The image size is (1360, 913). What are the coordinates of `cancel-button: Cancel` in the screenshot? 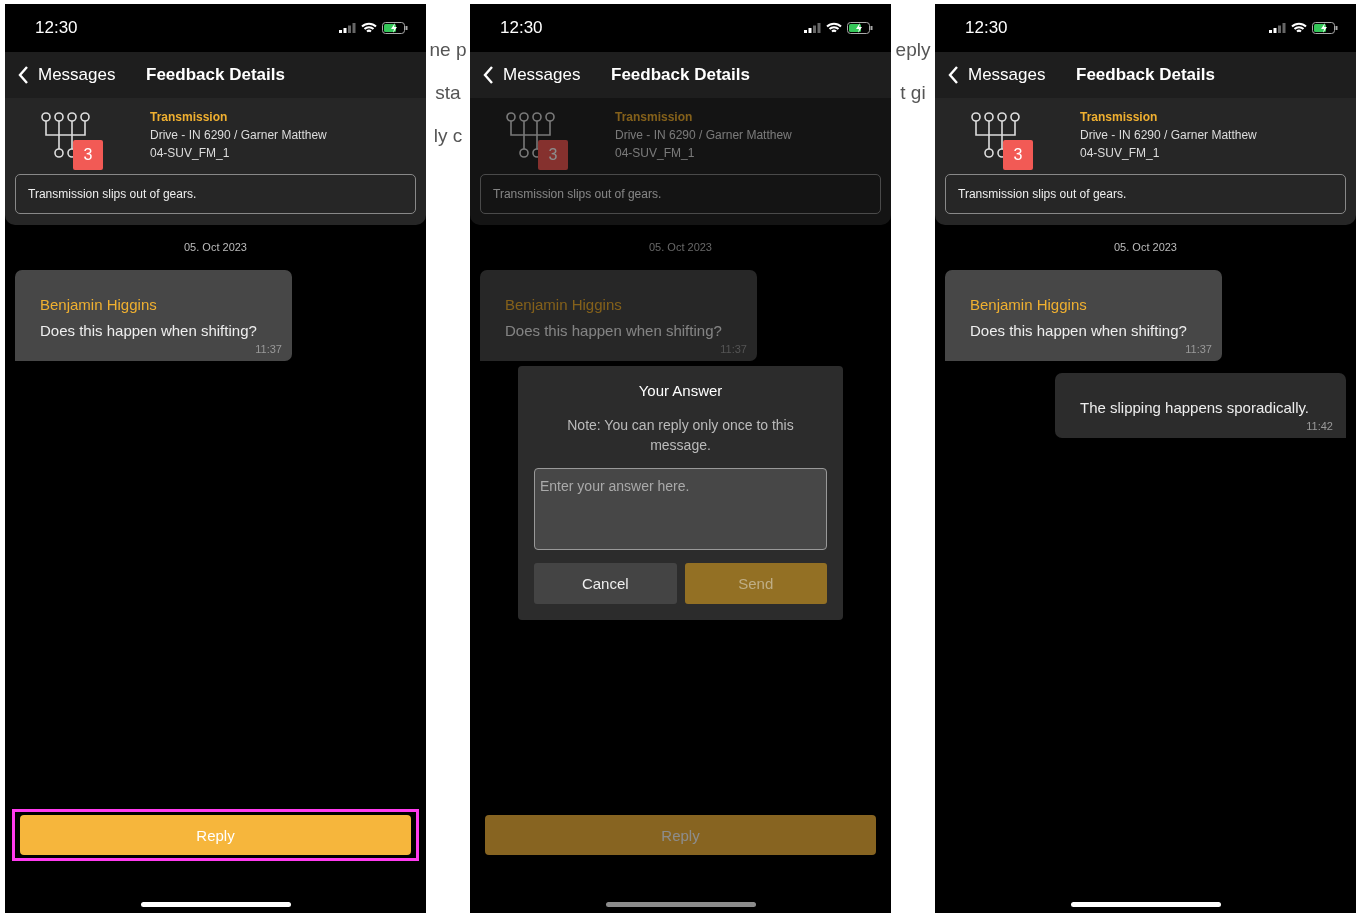 It's located at (605, 583).